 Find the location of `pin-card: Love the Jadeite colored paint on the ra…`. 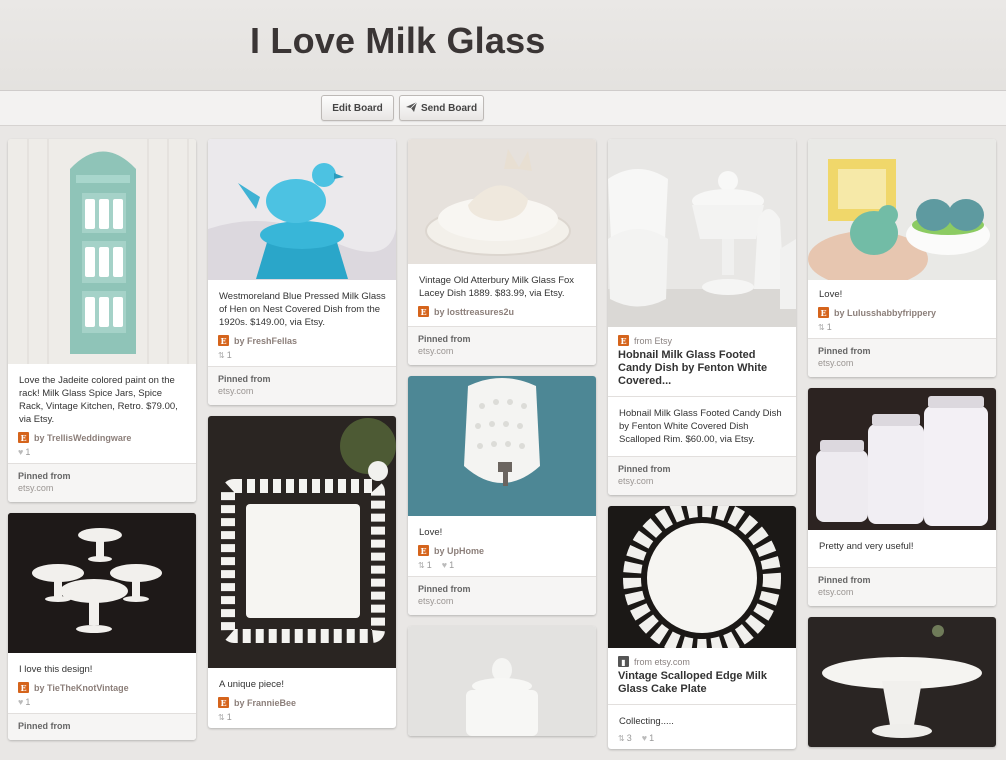

pin-card: Love the Jadeite colored paint on the ra… is located at coordinates (102, 320).